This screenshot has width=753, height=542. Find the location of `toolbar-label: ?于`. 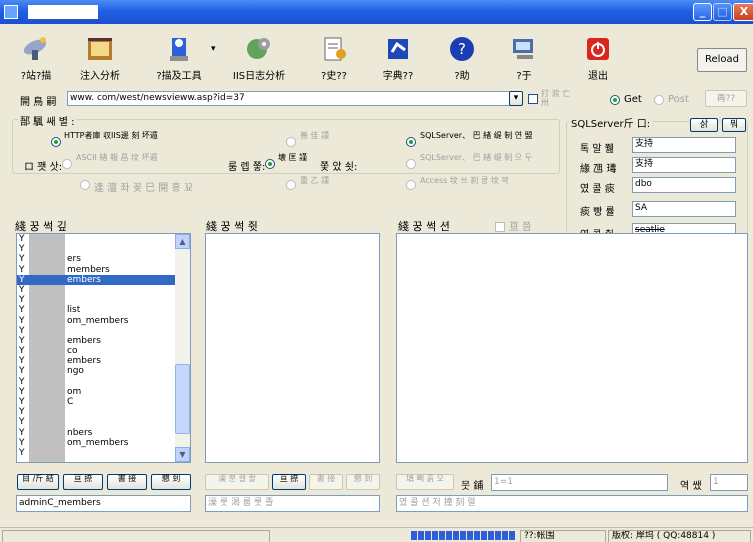

toolbar-label: ?于 is located at coordinates (524, 76).